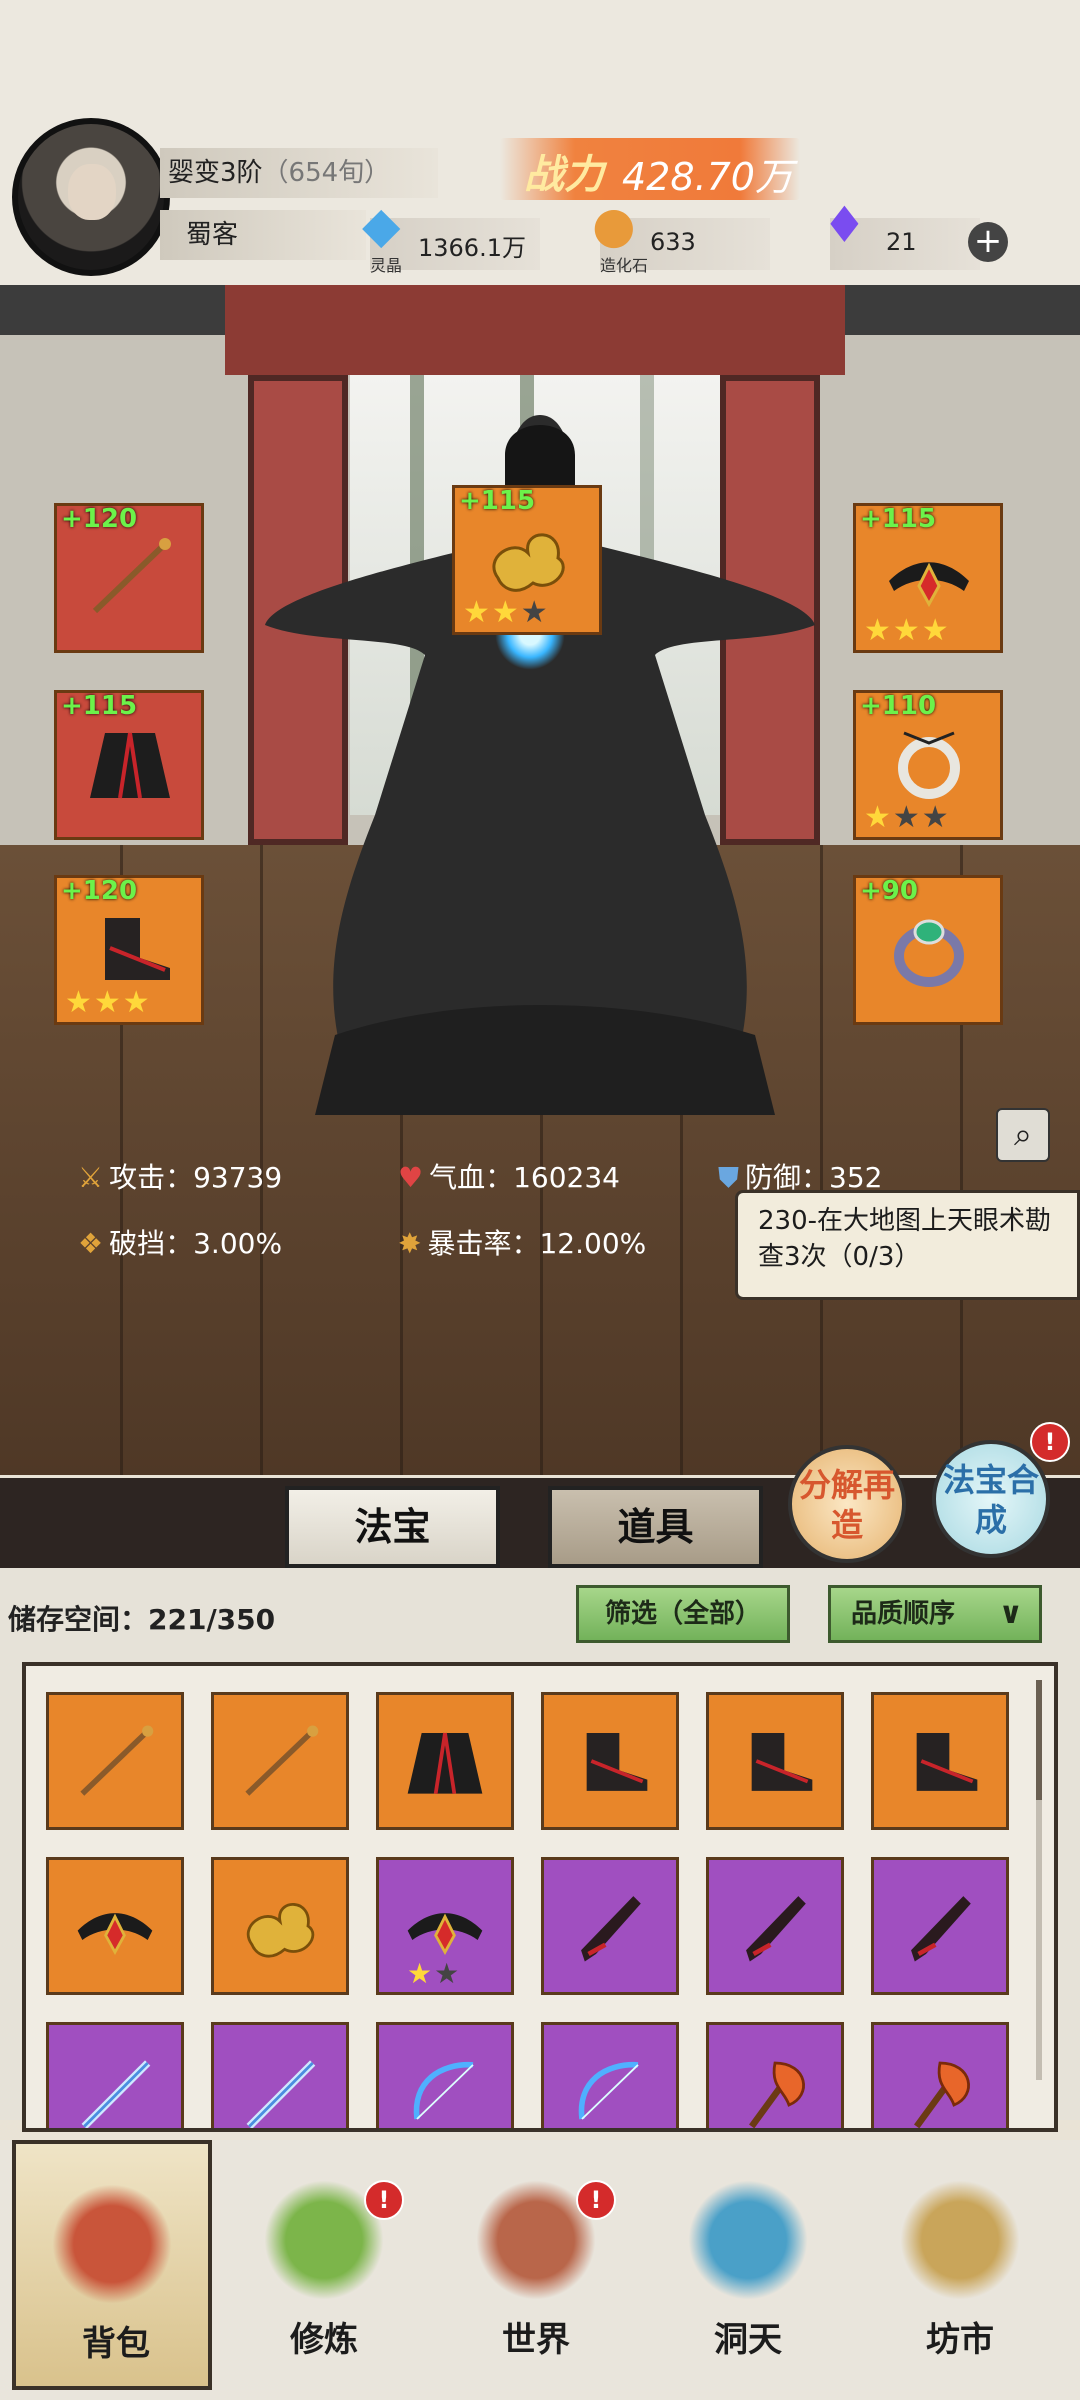 The width and height of the screenshot is (1080, 2400). What do you see at coordinates (324, 2340) in the screenshot?
I see `nav-label: 修炼` at bounding box center [324, 2340].